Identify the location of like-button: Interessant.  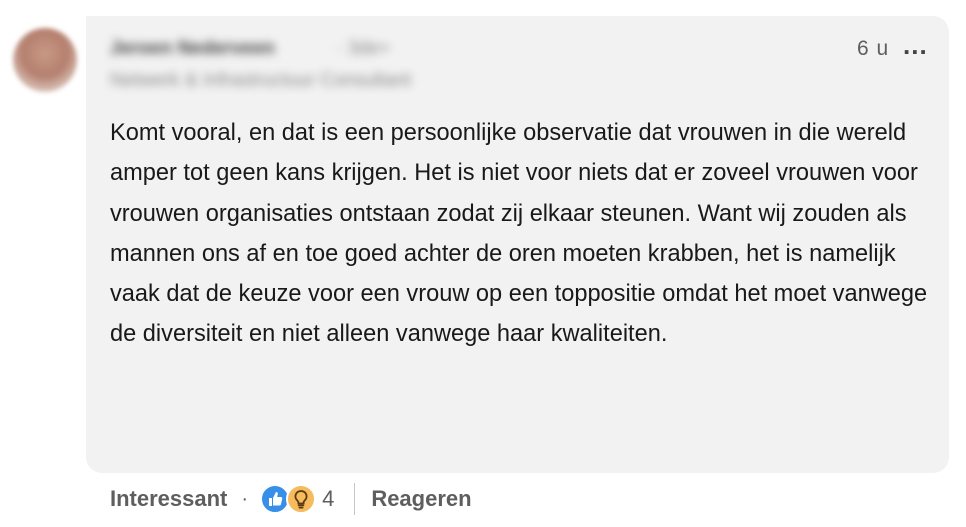
(168, 499).